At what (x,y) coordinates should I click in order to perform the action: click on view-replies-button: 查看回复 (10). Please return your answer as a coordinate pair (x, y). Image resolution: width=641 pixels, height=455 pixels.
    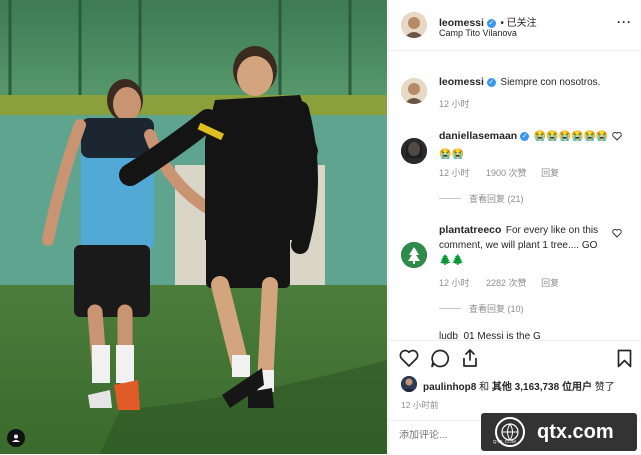
    Looking at the image, I should click on (481, 308).